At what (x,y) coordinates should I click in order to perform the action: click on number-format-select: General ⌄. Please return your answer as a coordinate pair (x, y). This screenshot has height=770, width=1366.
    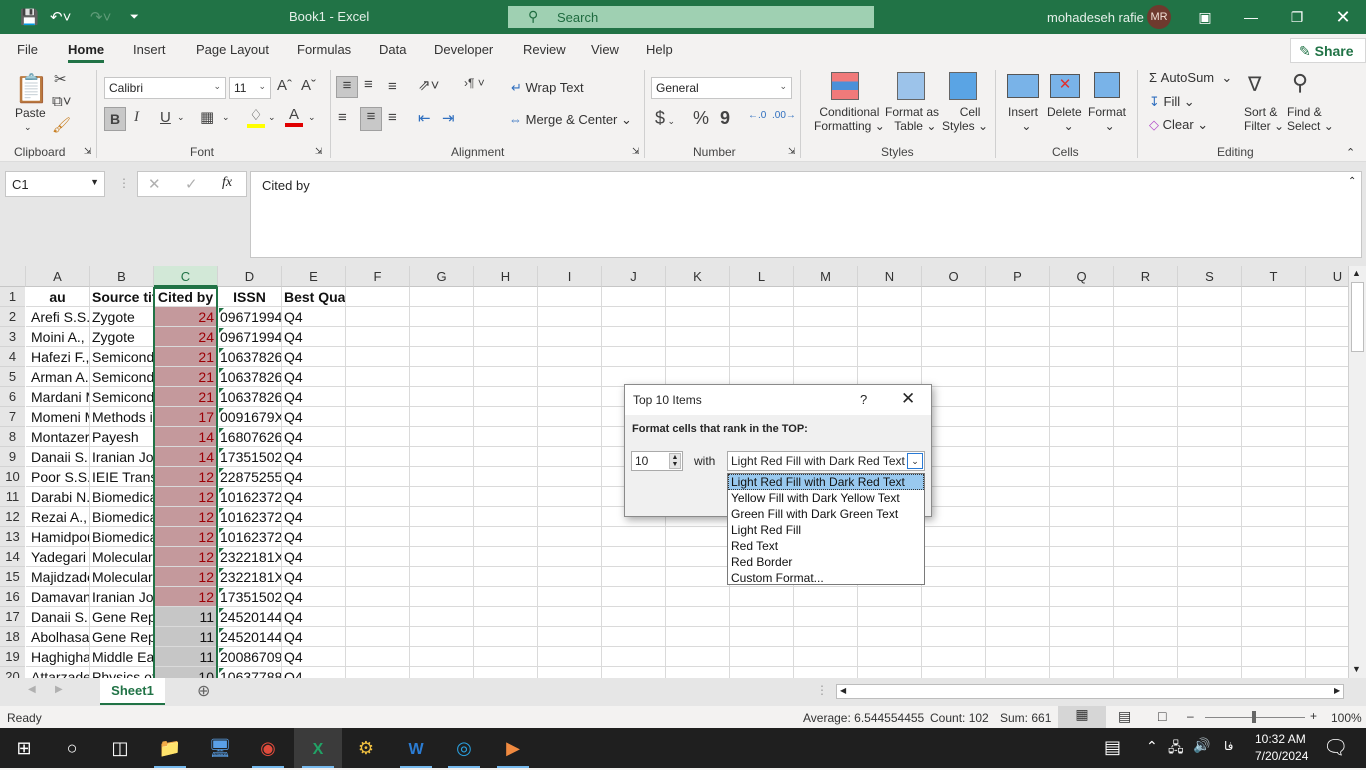
    Looking at the image, I should click on (721, 88).